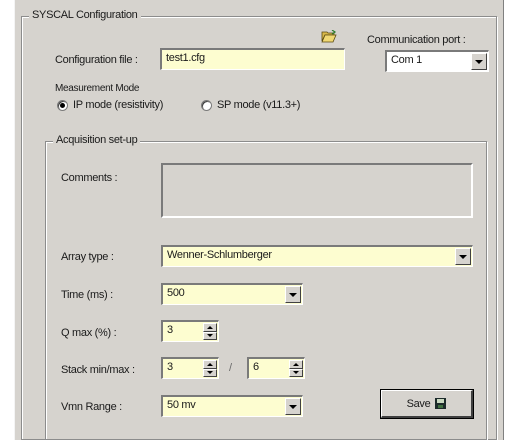  Describe the element at coordinates (317, 190) in the screenshot. I see `comments-textarea` at that location.